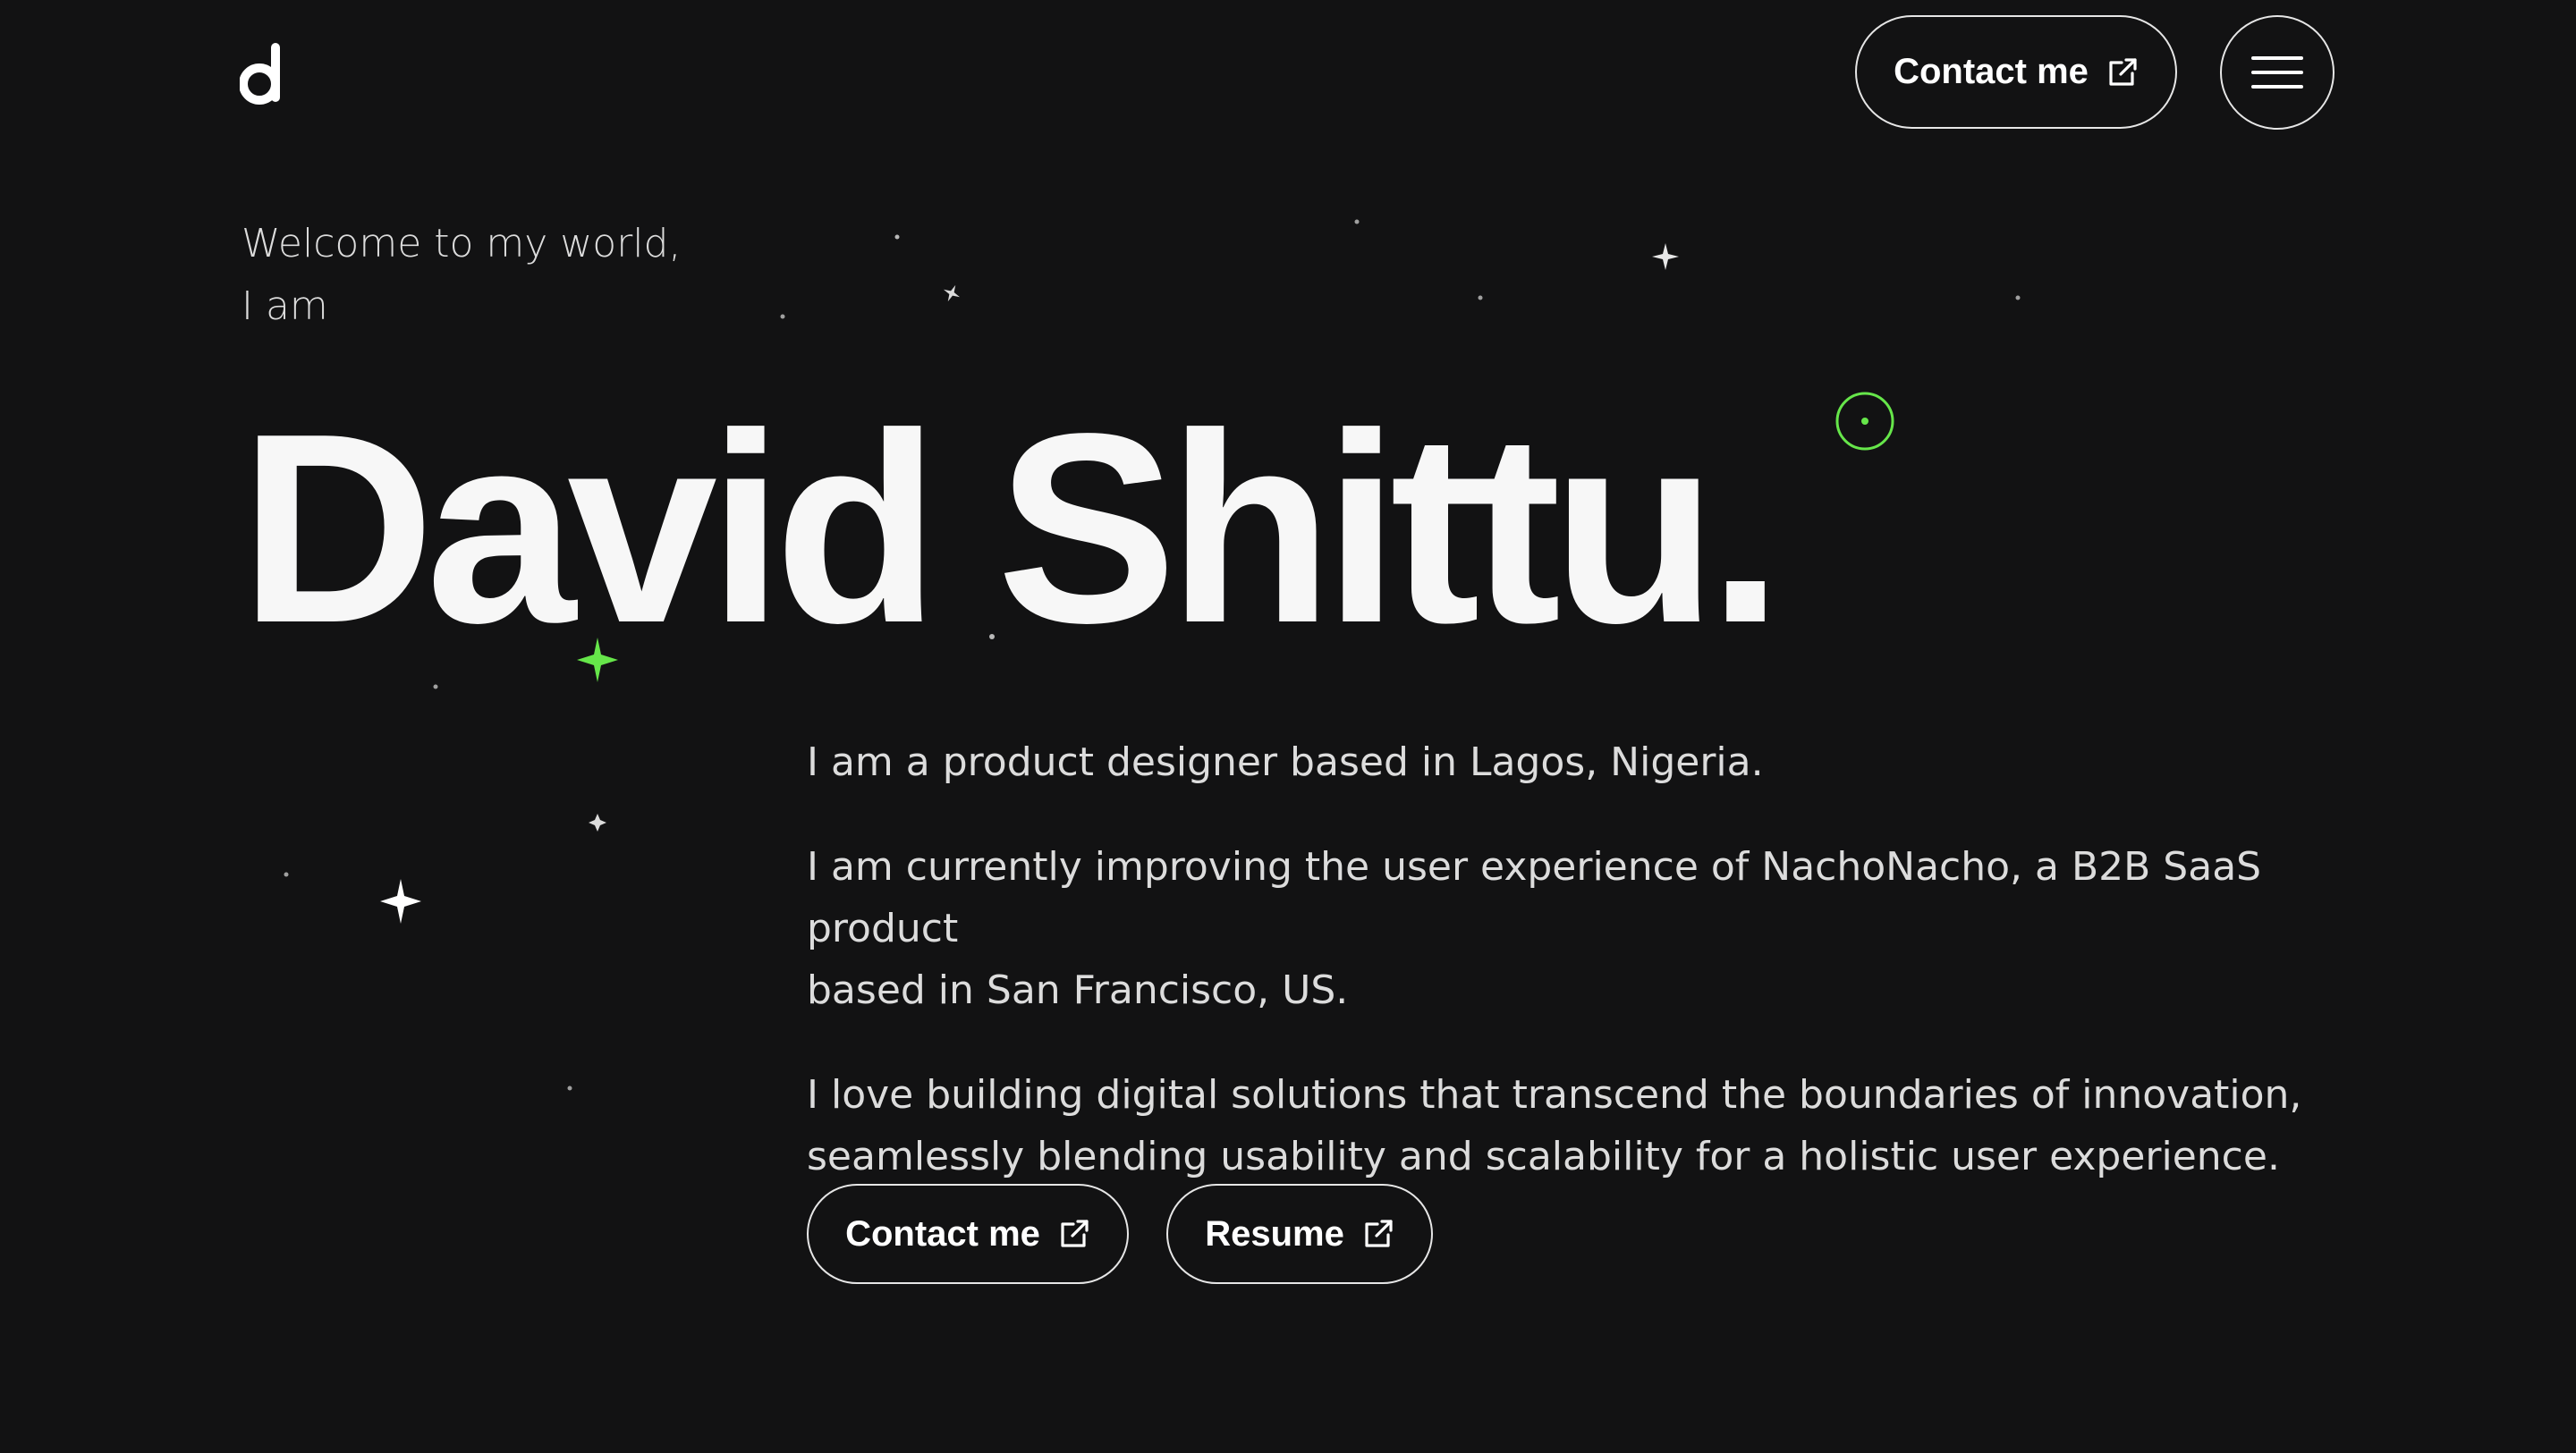 Image resolution: width=2576 pixels, height=1453 pixels. I want to click on resume-button: Resume, so click(1299, 1234).